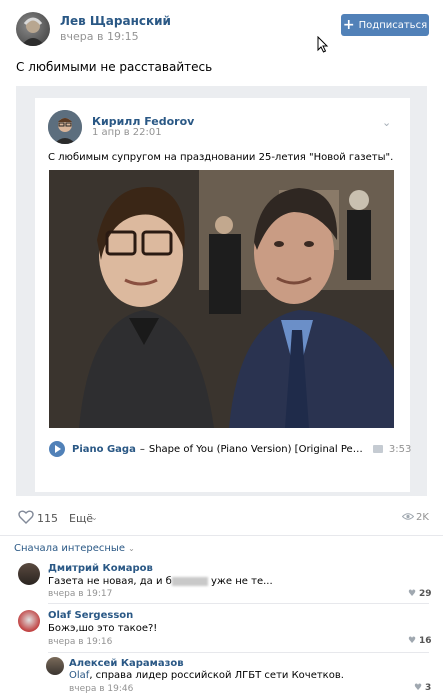 The height and width of the screenshot is (700, 443). What do you see at coordinates (103, 628) in the screenshot?
I see `comment-text: Божэ,шо это такое?!` at bounding box center [103, 628].